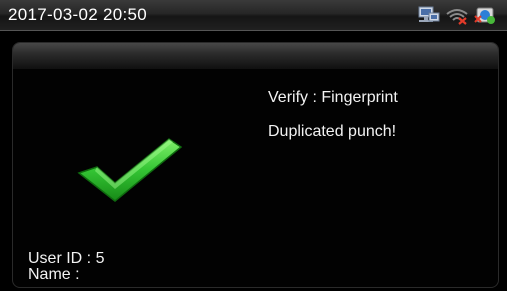  Describe the element at coordinates (255, 56) in the screenshot. I see `panel-header` at that location.